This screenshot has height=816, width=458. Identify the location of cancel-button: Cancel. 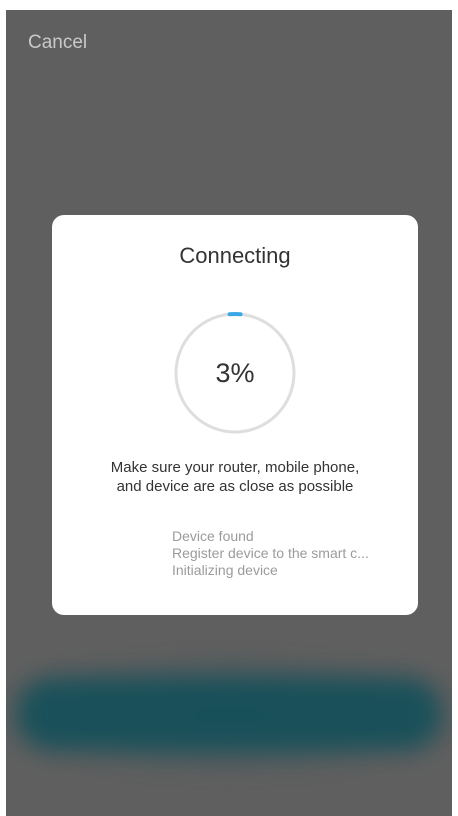
(57, 43).